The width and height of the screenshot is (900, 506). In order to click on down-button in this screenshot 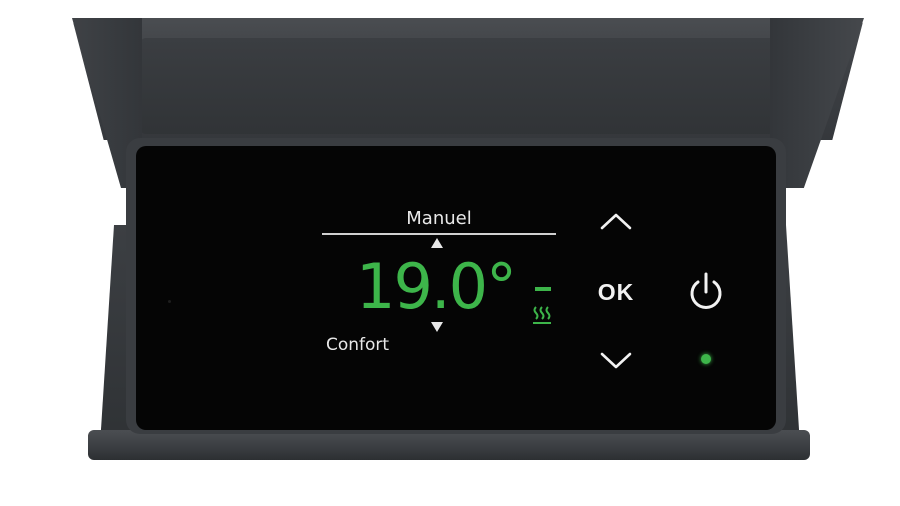, I will do `click(616, 361)`.